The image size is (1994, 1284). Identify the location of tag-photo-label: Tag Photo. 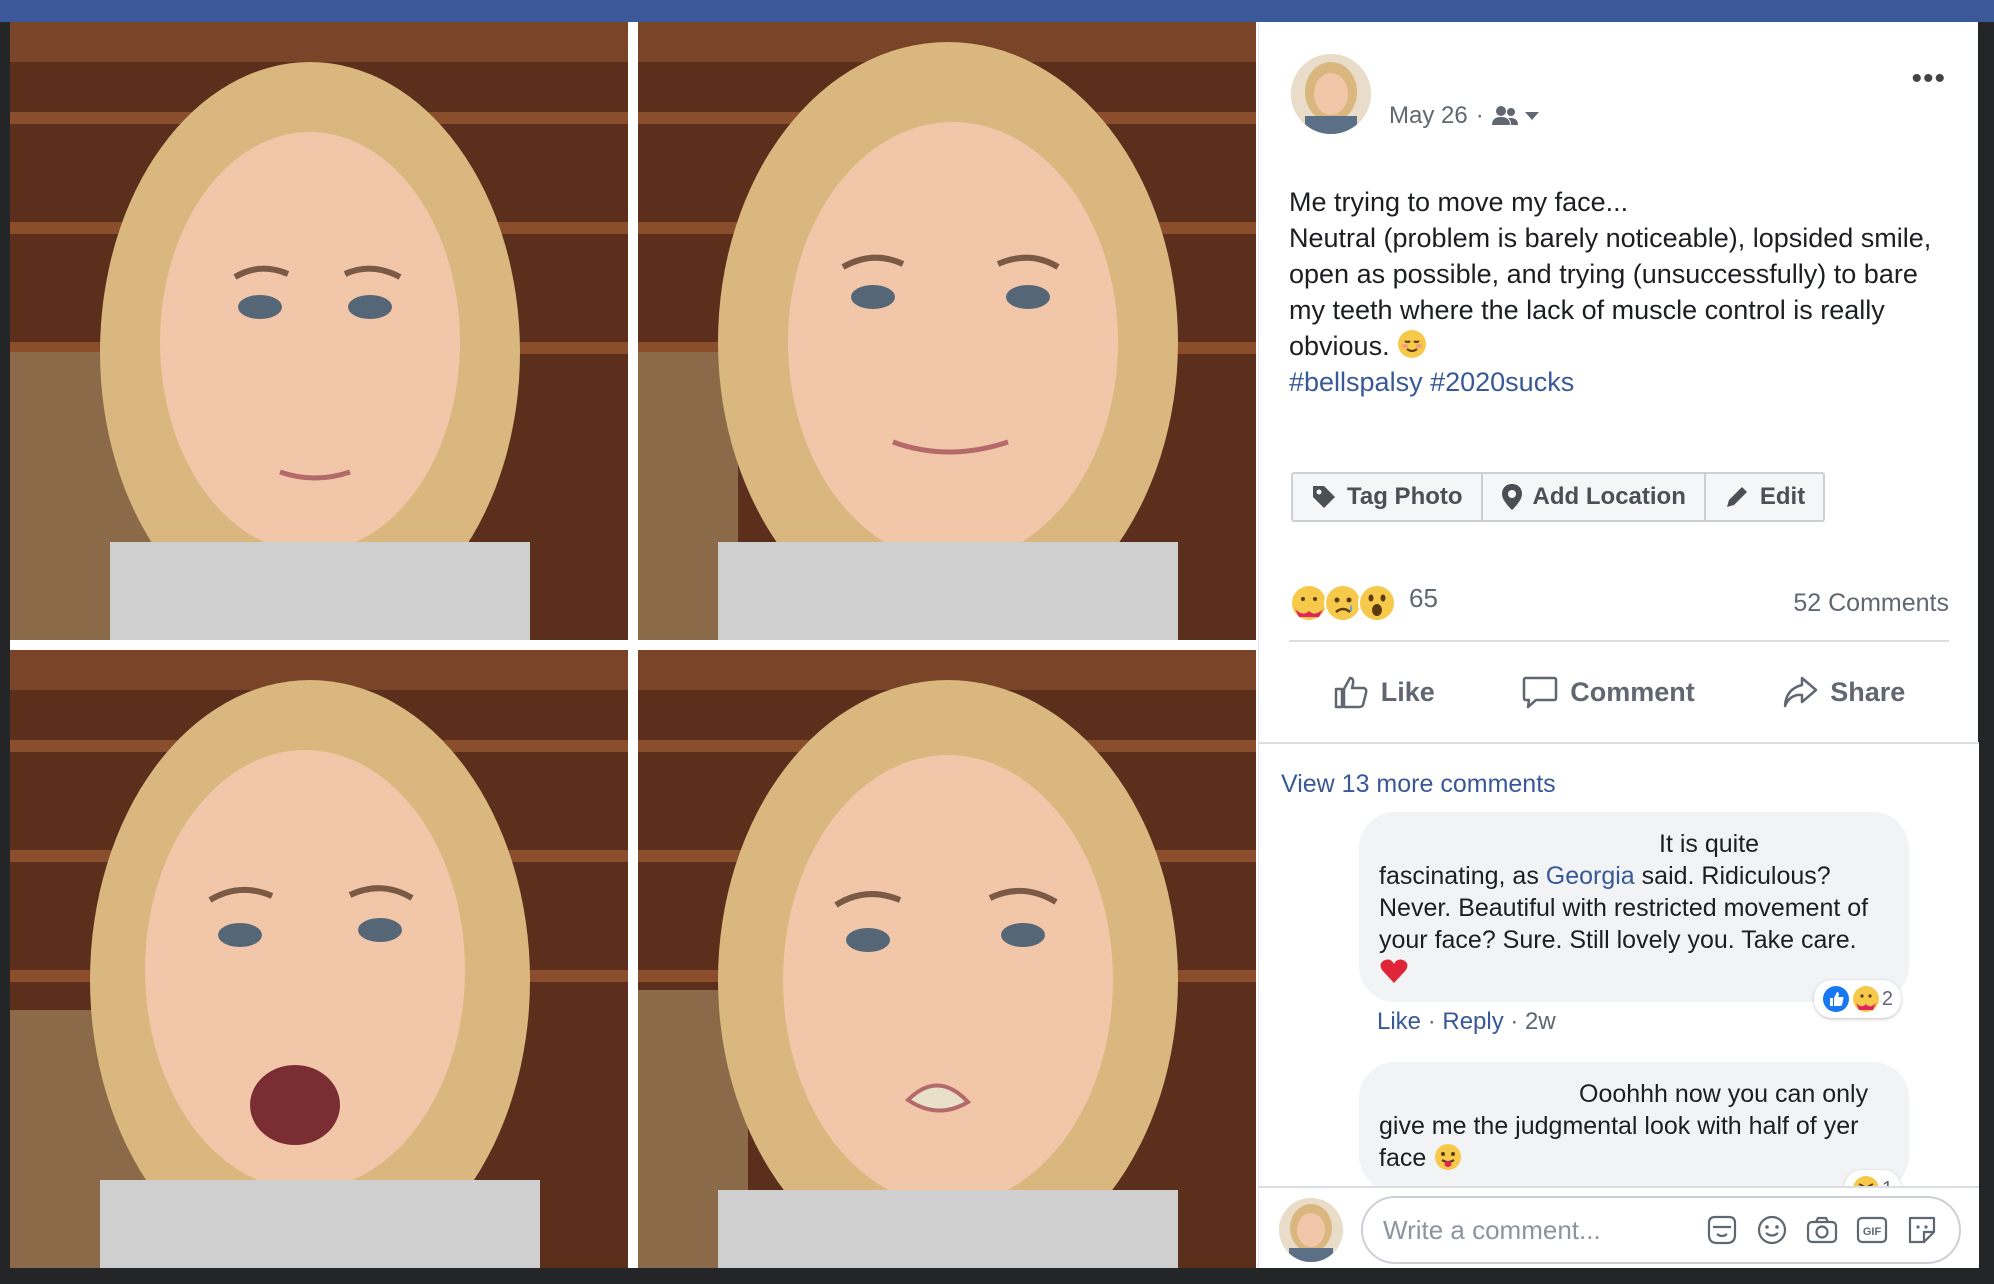
(1405, 496).